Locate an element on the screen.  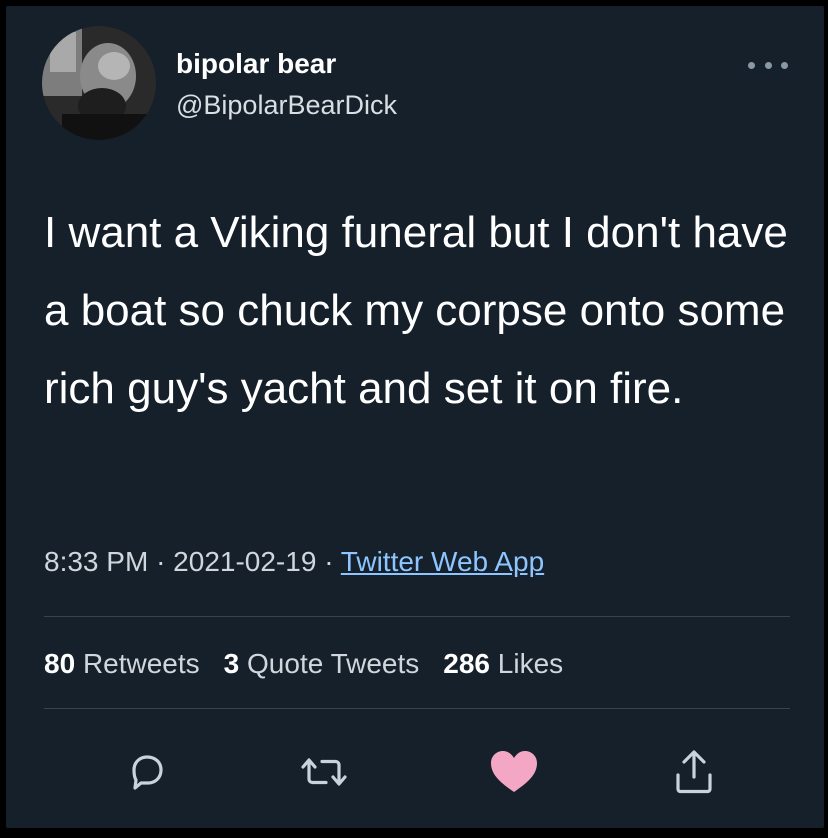
share-button is located at coordinates (694, 772).